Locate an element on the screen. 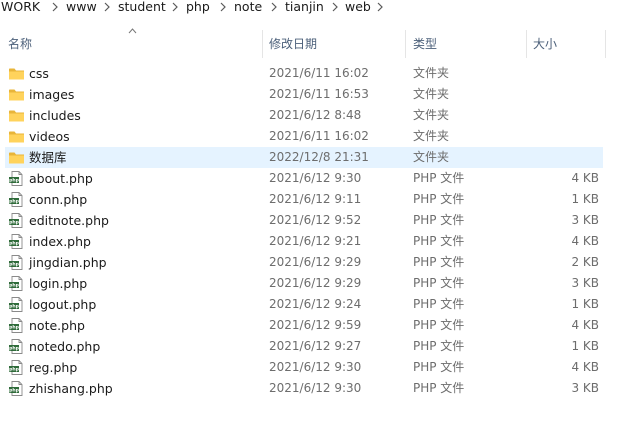 The image size is (620, 428). file-name: jingdian.php is located at coordinates (68, 262).